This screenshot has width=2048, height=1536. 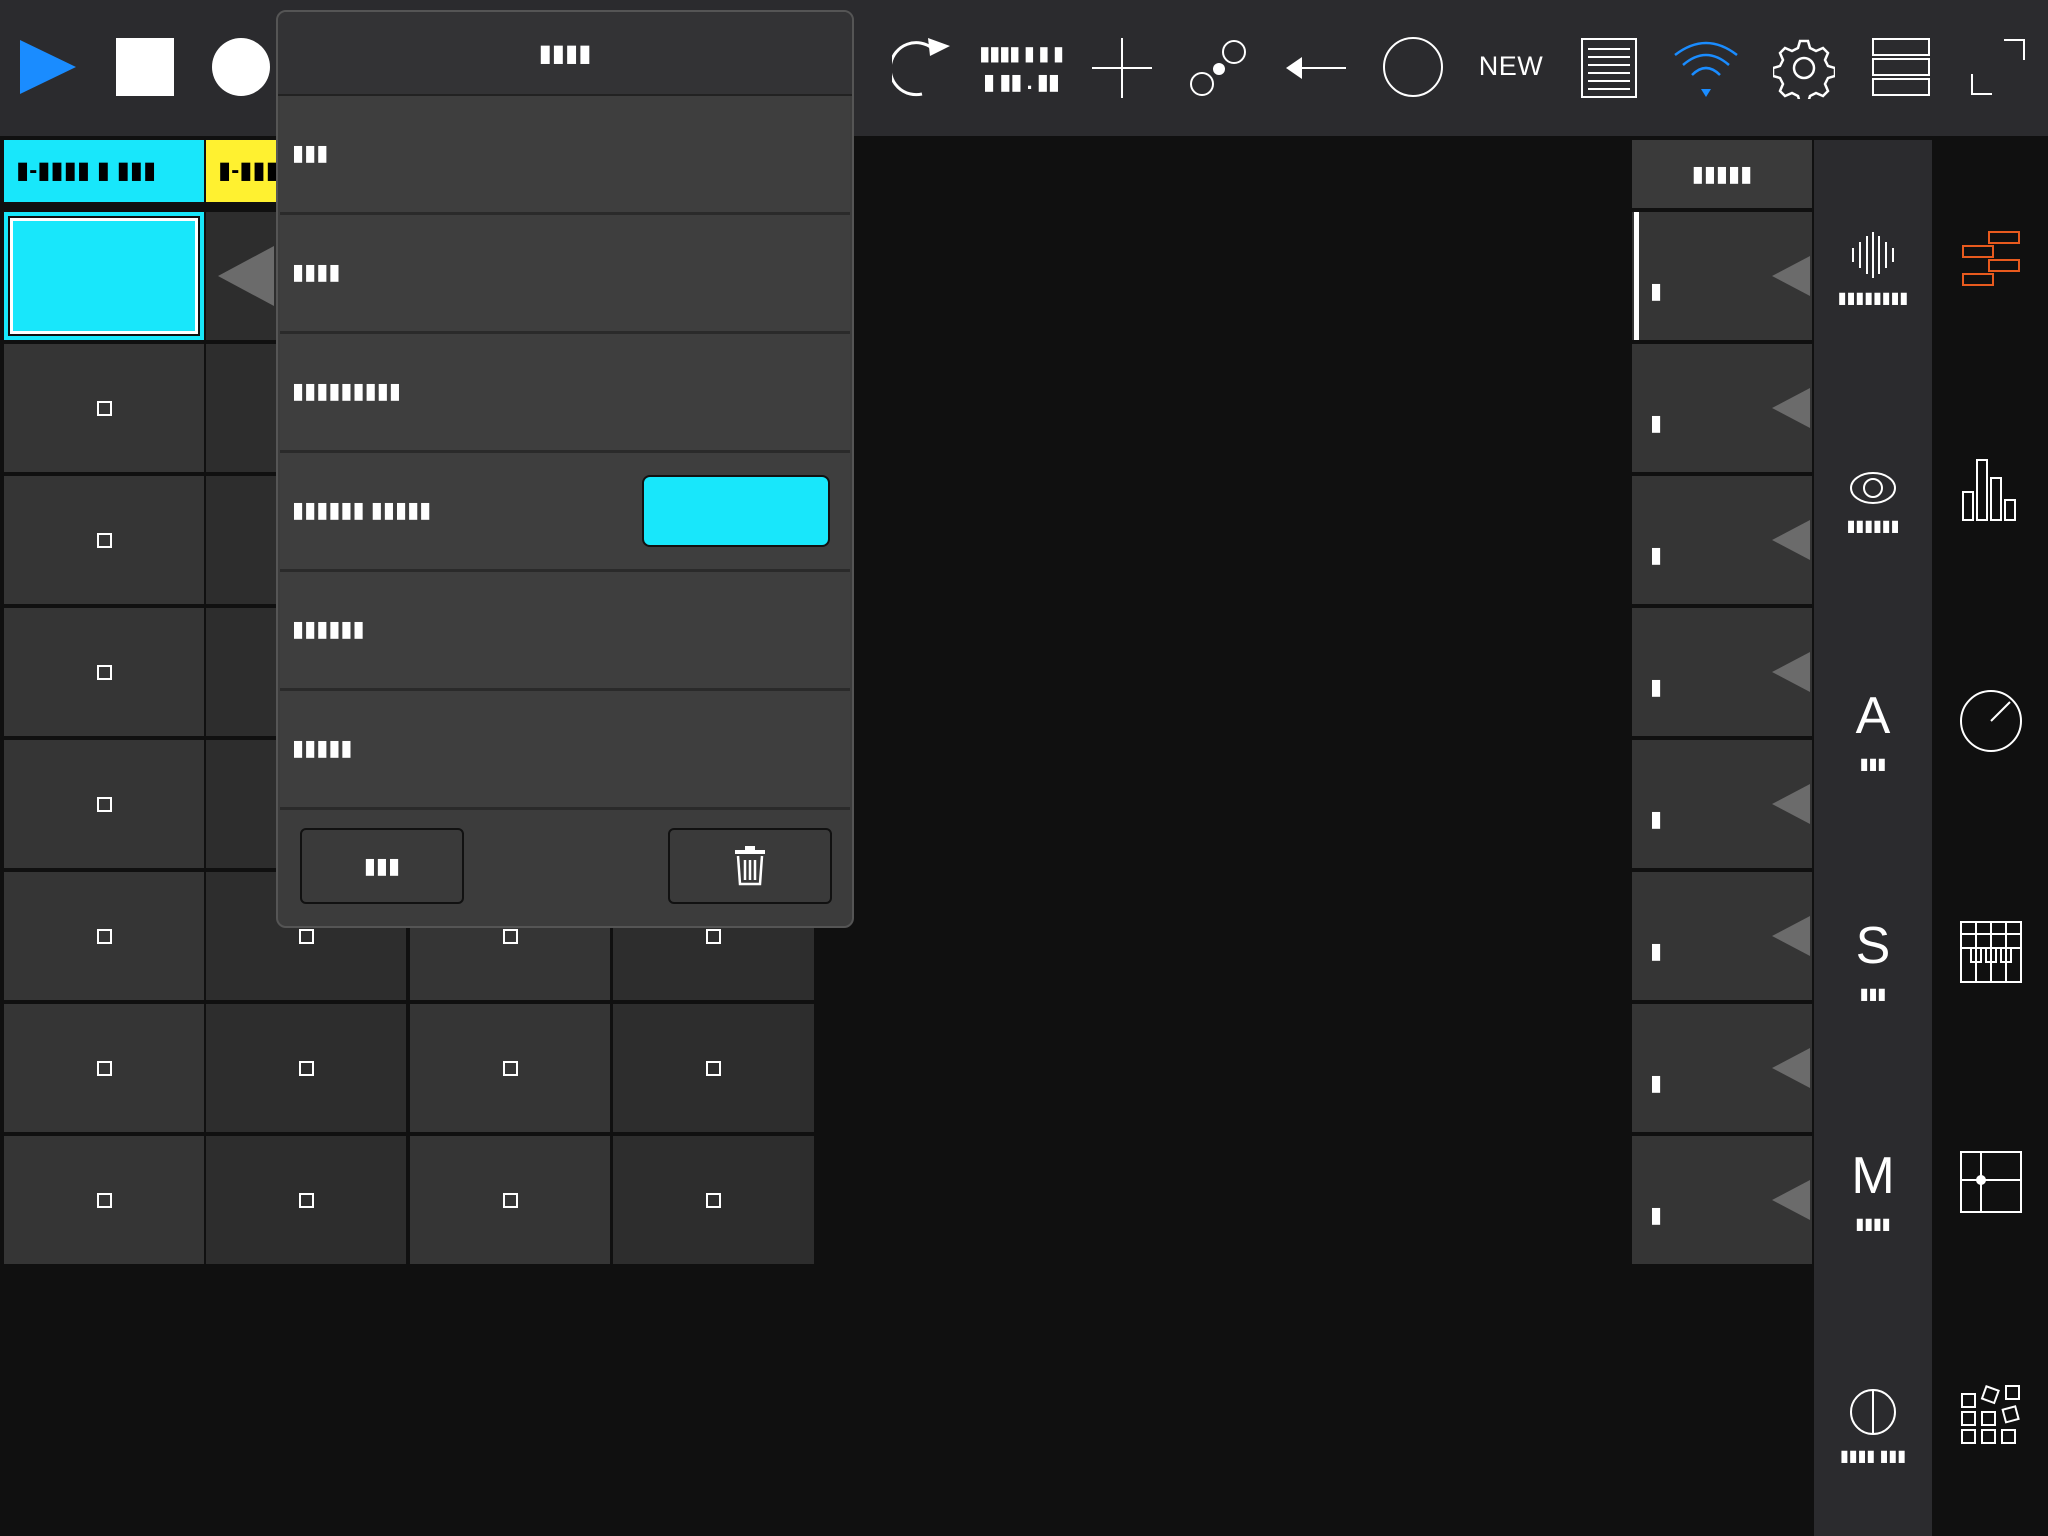 What do you see at coordinates (1873, 255) in the screenshot?
I see `waveform-icon` at bounding box center [1873, 255].